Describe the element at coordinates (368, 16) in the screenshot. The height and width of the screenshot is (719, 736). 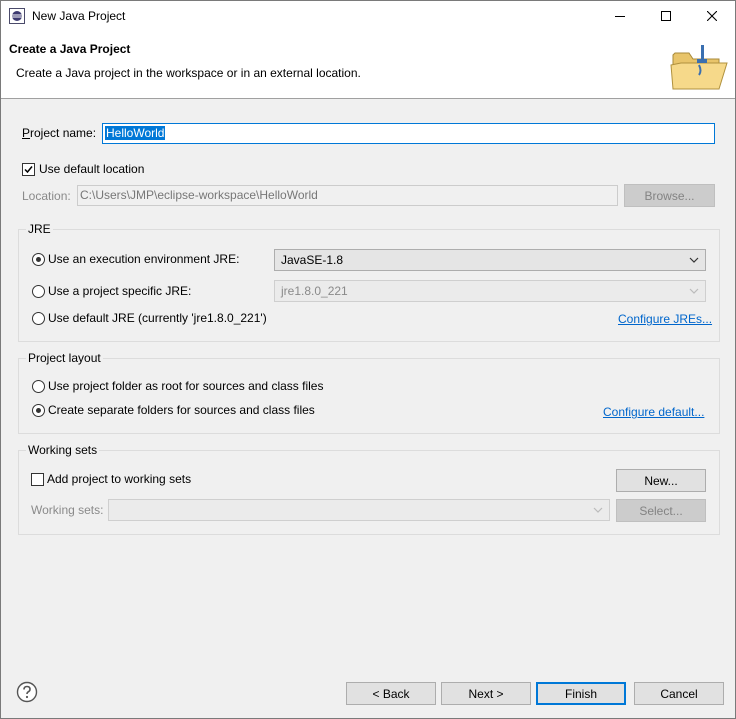
I see `title-bar: New Java Project` at that location.